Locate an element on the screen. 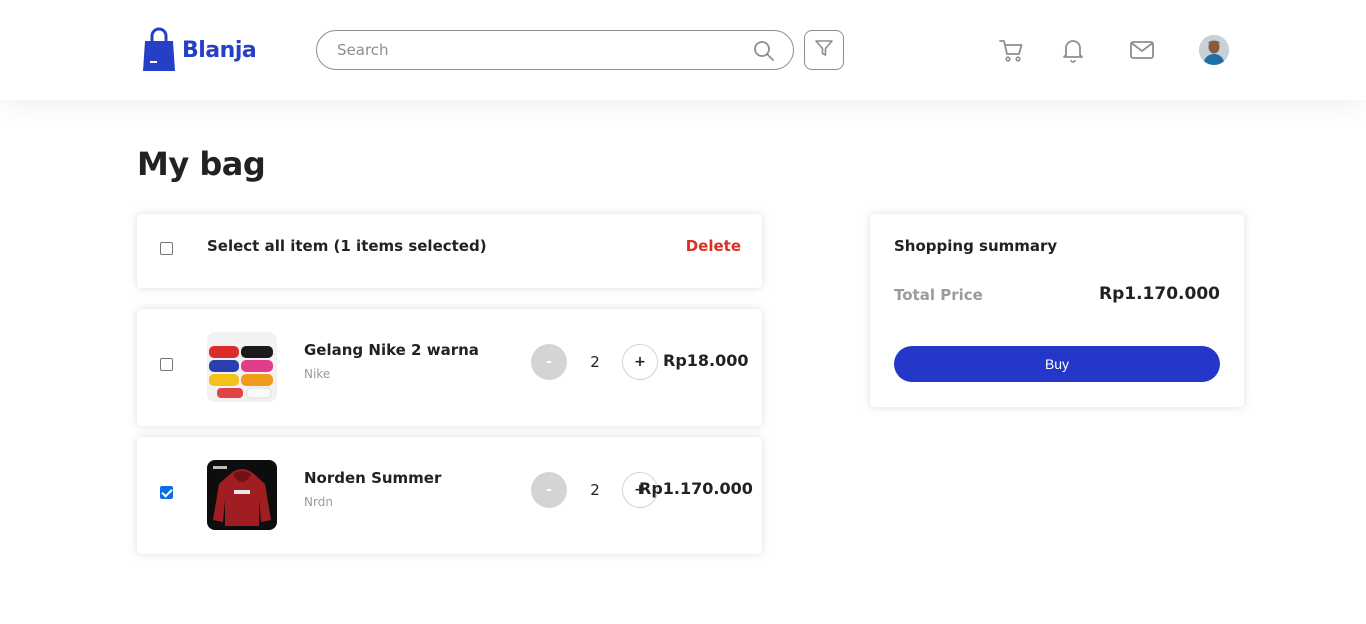 The height and width of the screenshot is (624, 1366). summary-title: Shopping summary is located at coordinates (976, 246).